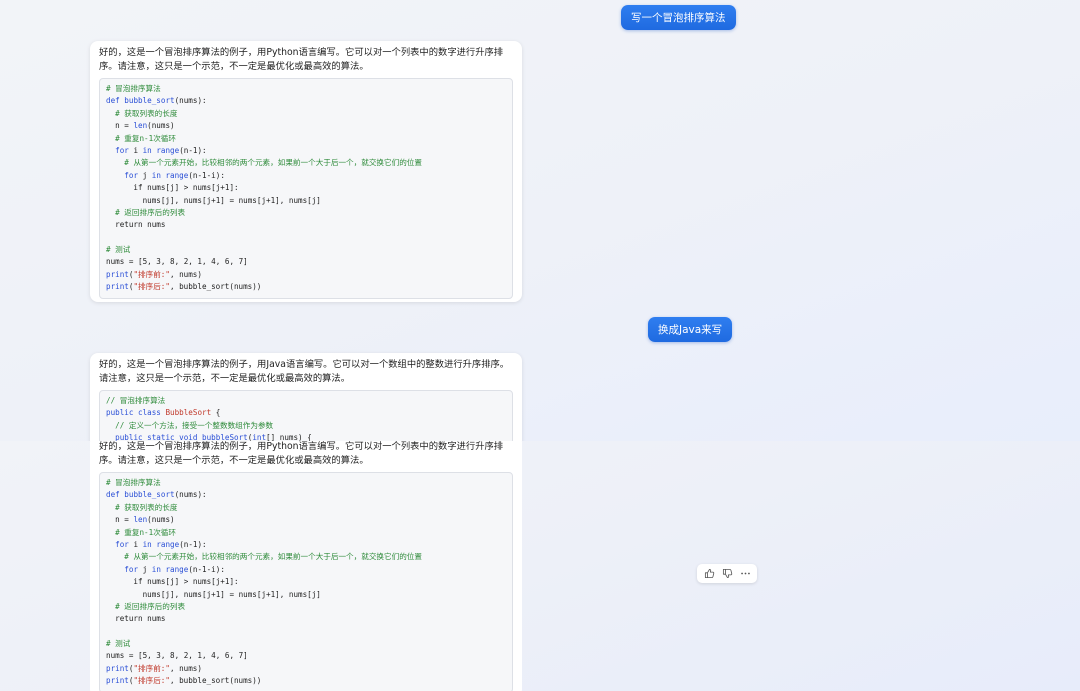  What do you see at coordinates (151, 668) in the screenshot?
I see `code-token: "排序前:"` at bounding box center [151, 668].